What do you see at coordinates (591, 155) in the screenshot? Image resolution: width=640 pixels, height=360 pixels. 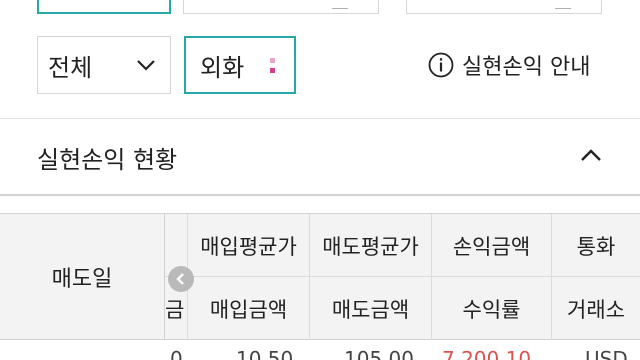 I see `chevron-up-icon` at bounding box center [591, 155].